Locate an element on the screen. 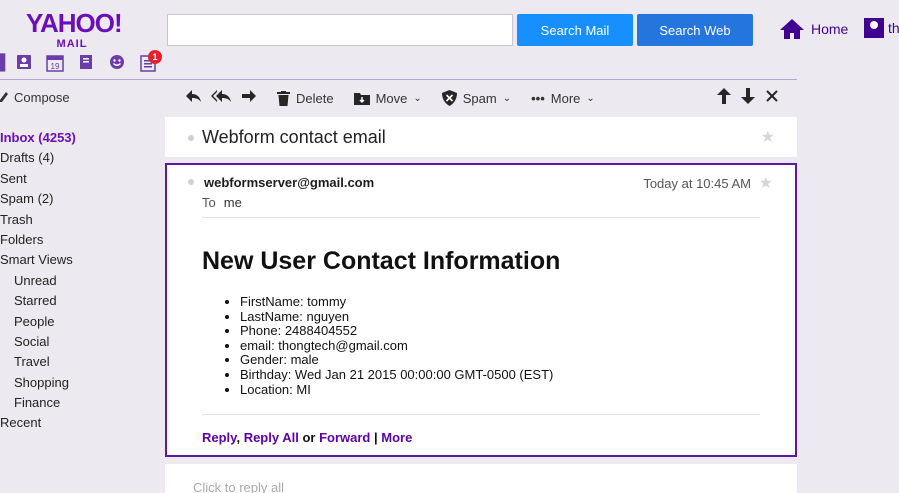  calendar-day: 19 is located at coordinates (55, 66).